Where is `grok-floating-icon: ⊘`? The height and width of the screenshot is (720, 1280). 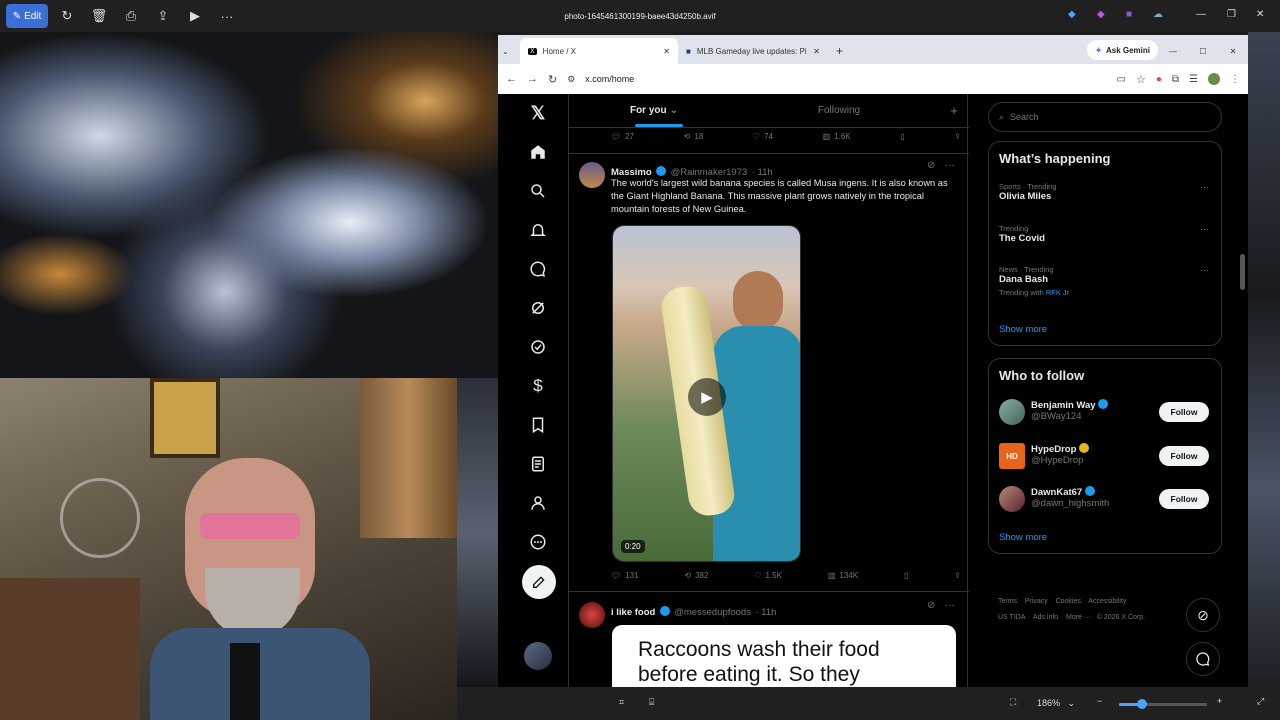
grok-floating-icon: ⊘ is located at coordinates (1203, 615).